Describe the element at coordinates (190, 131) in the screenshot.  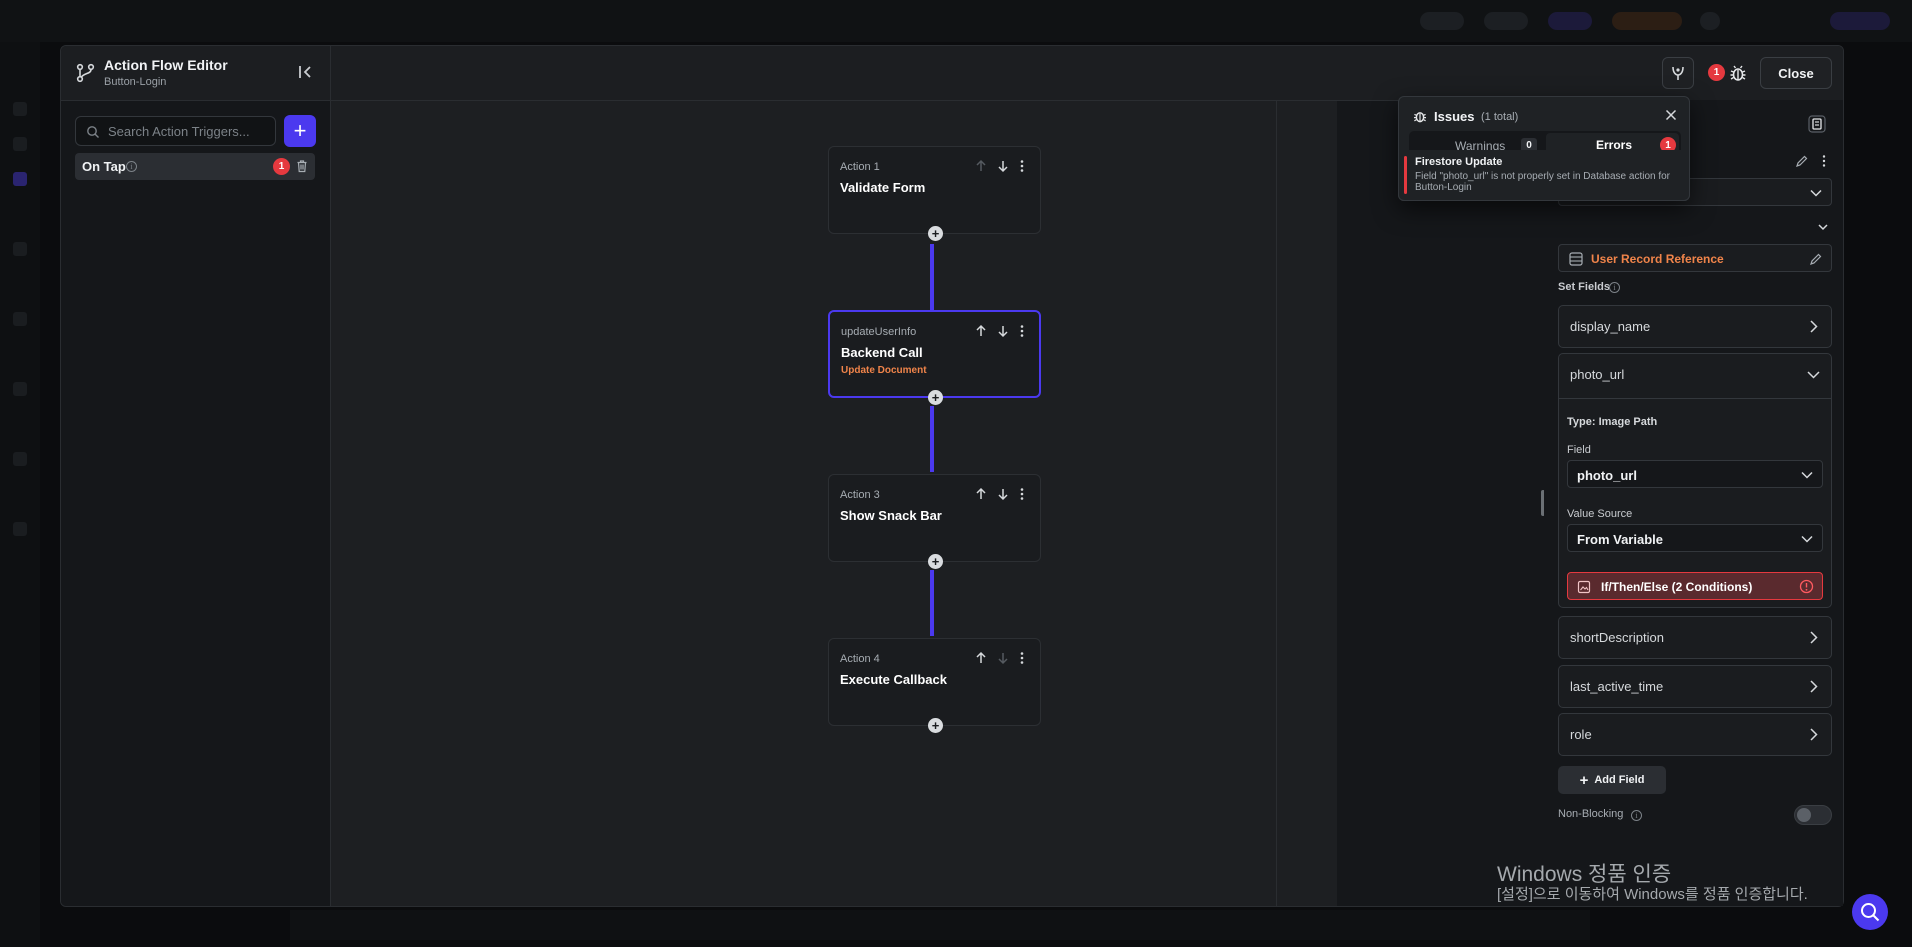
I see `search-input` at that location.